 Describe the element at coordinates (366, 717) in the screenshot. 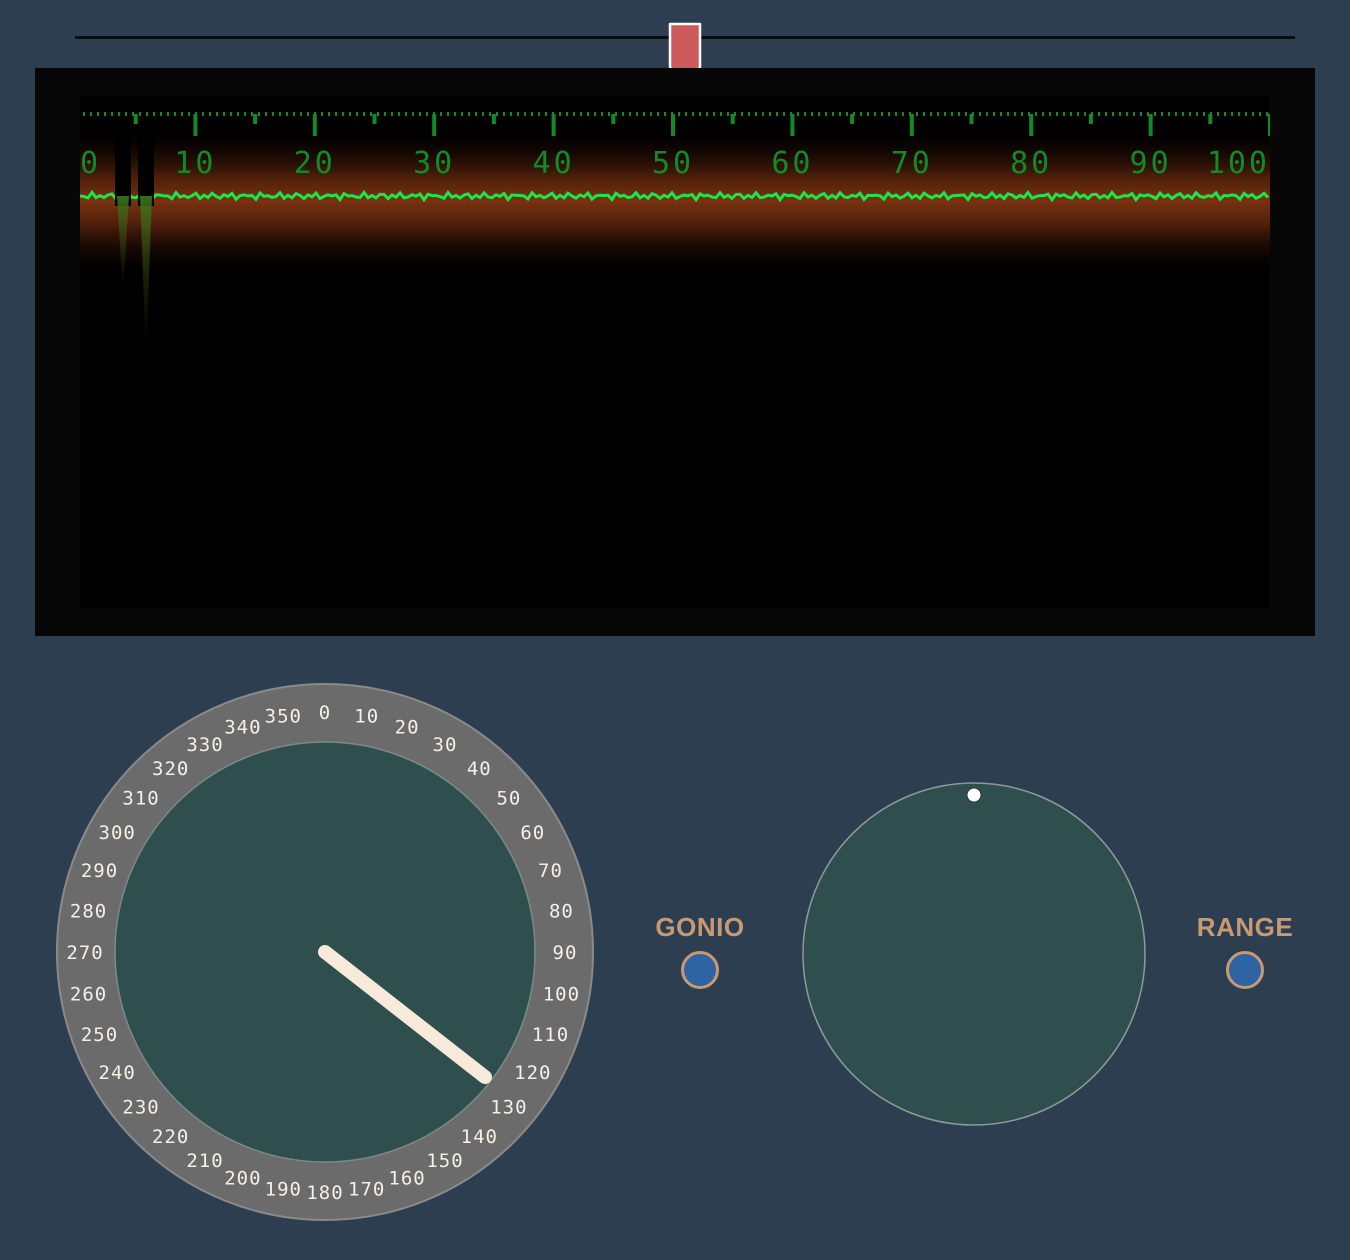

I see `bearing-label: 10` at that location.